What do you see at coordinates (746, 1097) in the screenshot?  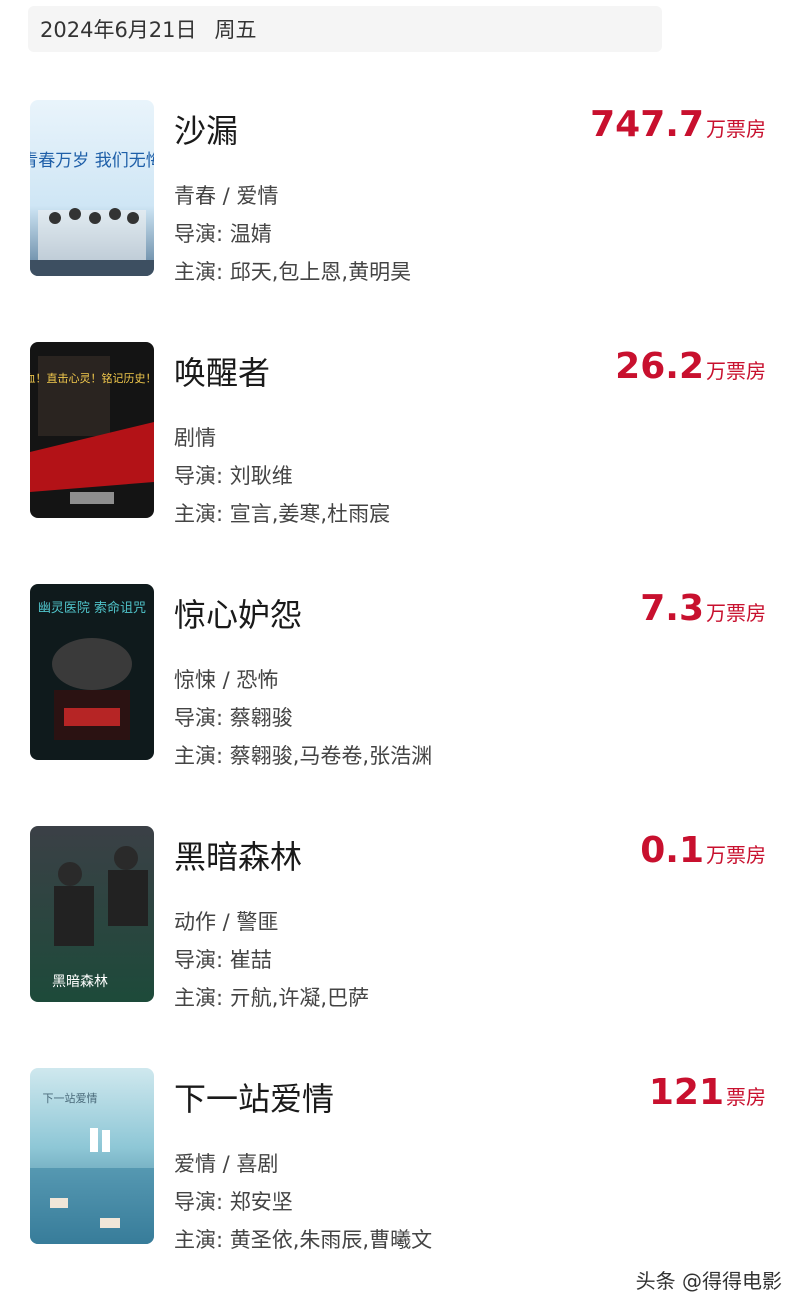 I see `box-office-unit: 票房` at bounding box center [746, 1097].